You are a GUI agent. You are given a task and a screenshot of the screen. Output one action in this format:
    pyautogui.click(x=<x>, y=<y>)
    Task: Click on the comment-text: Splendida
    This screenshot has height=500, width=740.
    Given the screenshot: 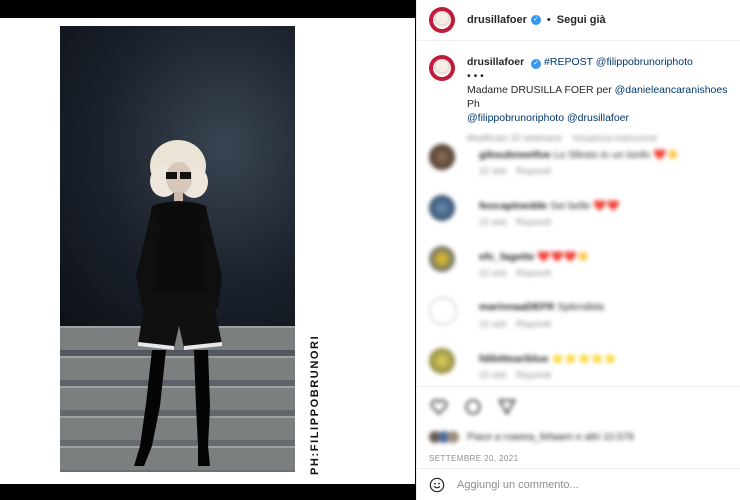 What is the action you would take?
    pyautogui.click(x=580, y=307)
    